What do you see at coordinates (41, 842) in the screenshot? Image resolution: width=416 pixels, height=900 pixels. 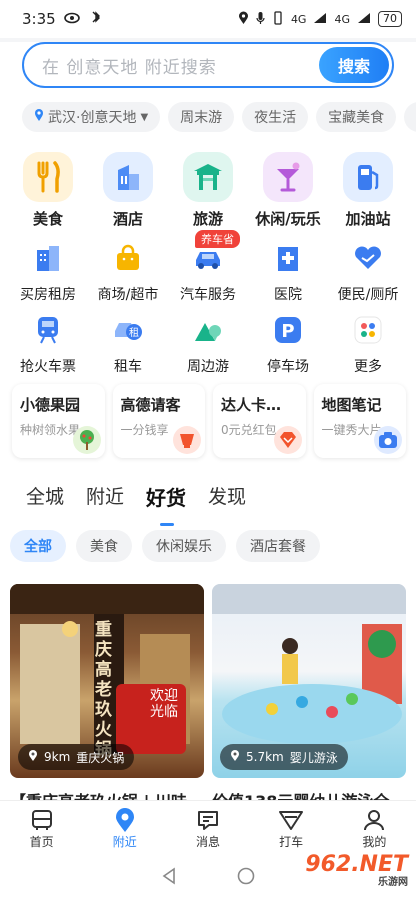 I see `nav-label: 首页` at bounding box center [41, 842].